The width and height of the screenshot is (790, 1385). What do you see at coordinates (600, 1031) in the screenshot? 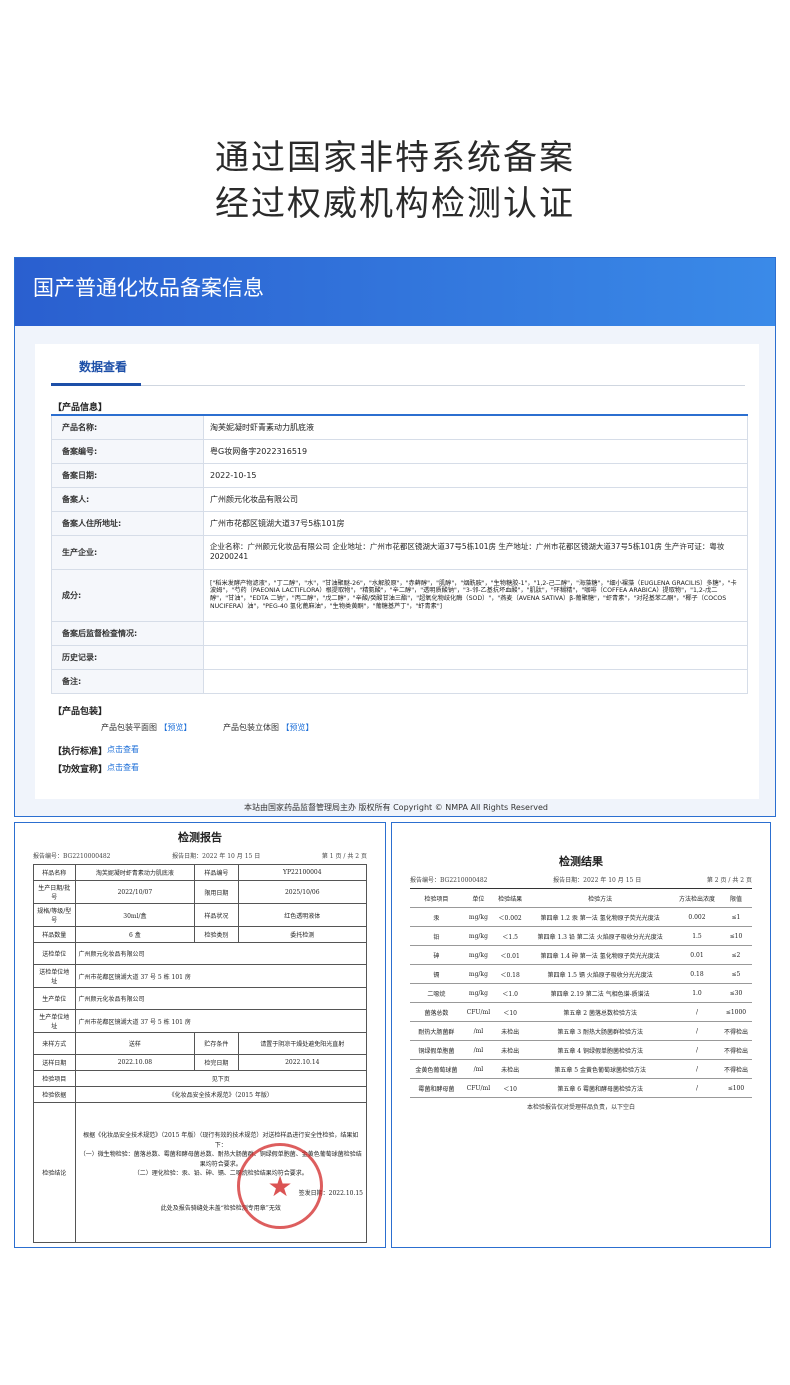
I see `result-cell: 第五章 3 耐热大肠菌群检验方法` at bounding box center [600, 1031].